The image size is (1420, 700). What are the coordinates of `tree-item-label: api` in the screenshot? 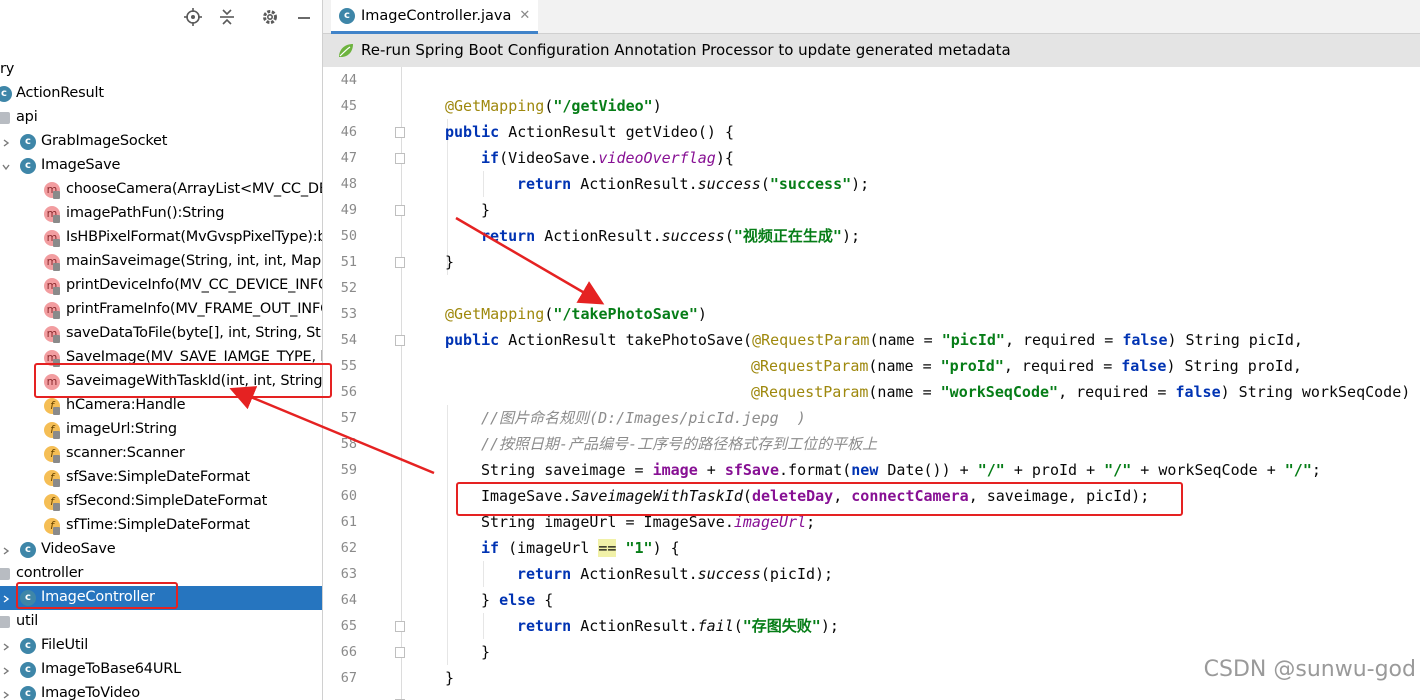 It's located at (27, 117).